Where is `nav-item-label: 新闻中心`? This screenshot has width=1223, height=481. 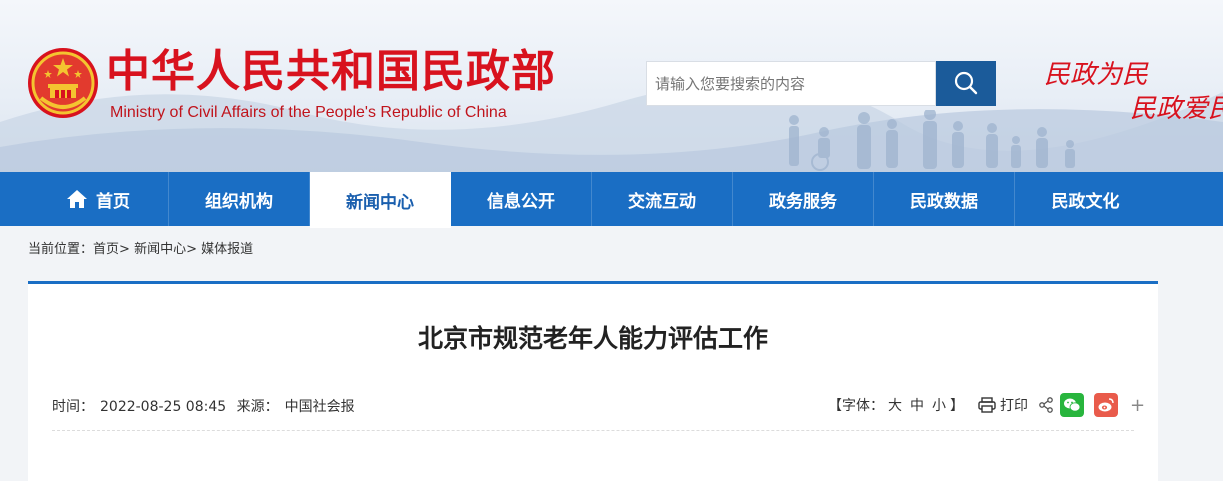
nav-item-label: 新闻中心 is located at coordinates (380, 202).